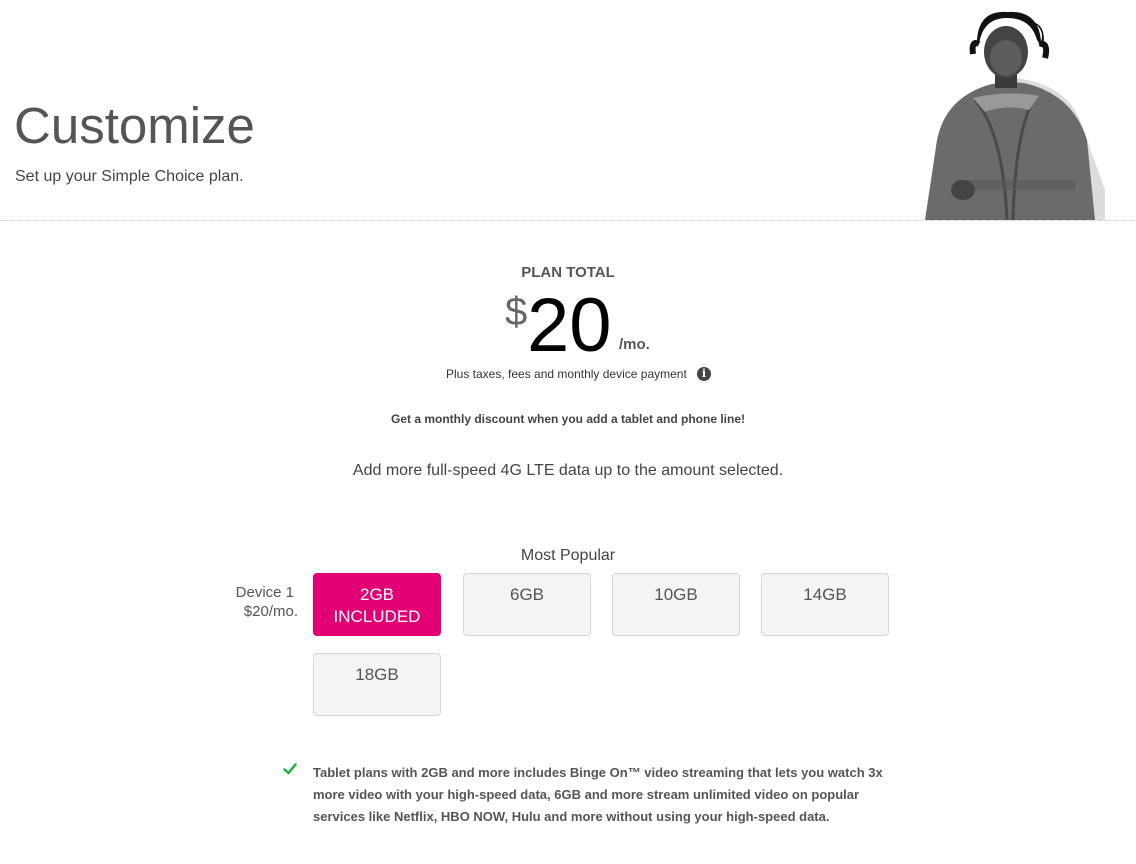  What do you see at coordinates (1015, 115) in the screenshot?
I see `hero-person-image` at bounding box center [1015, 115].